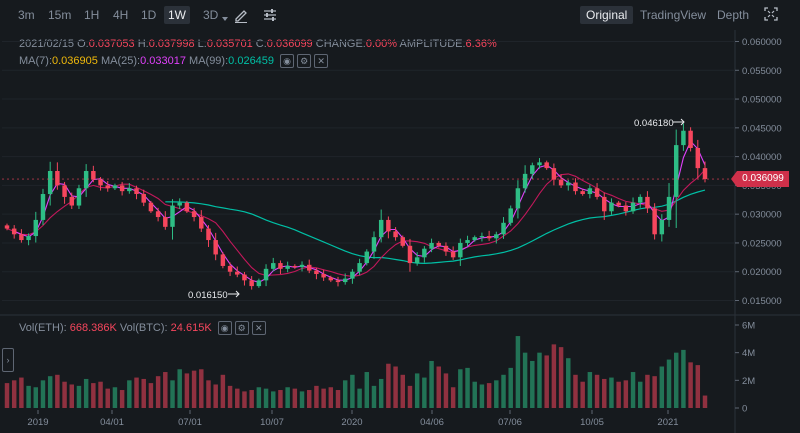 This screenshot has height=433, width=800. Describe the element at coordinates (748, 353) in the screenshot. I see `vol-tick-label: 4M` at that location.